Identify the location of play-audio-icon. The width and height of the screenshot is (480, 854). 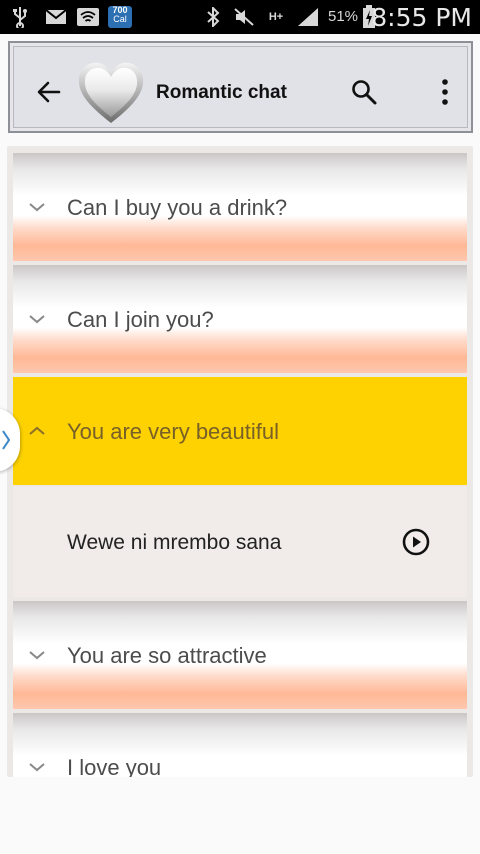
(416, 542).